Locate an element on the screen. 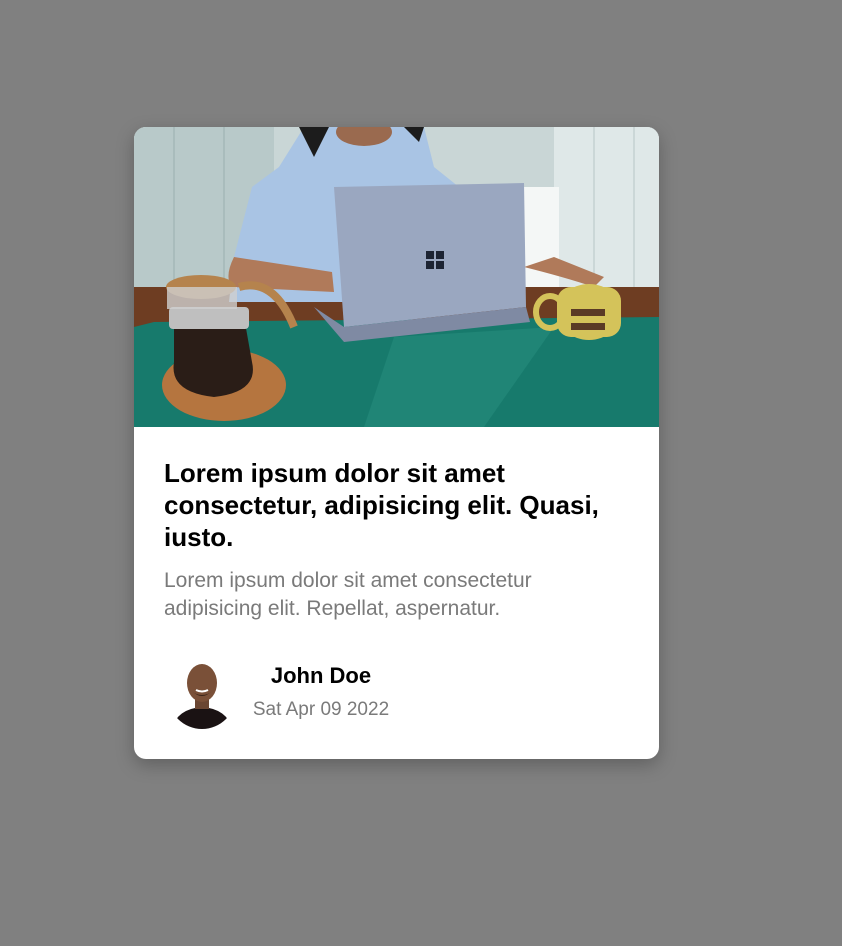 The height and width of the screenshot is (946, 842). person-avatar-icon is located at coordinates (202, 693).